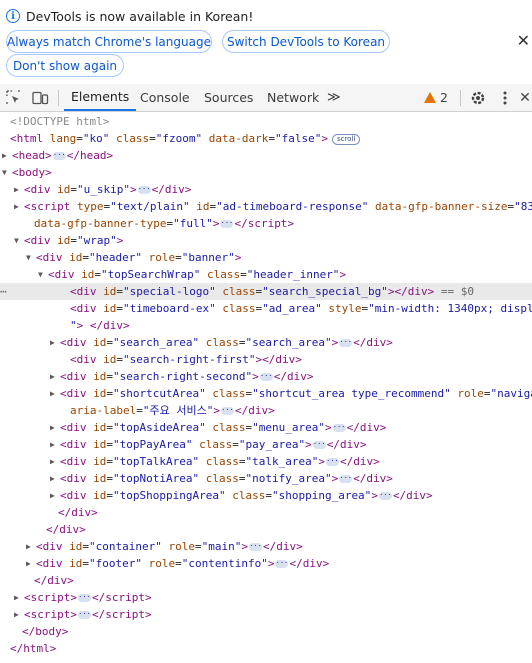  What do you see at coordinates (13, 16) in the screenshot?
I see `info-icon: i` at bounding box center [13, 16].